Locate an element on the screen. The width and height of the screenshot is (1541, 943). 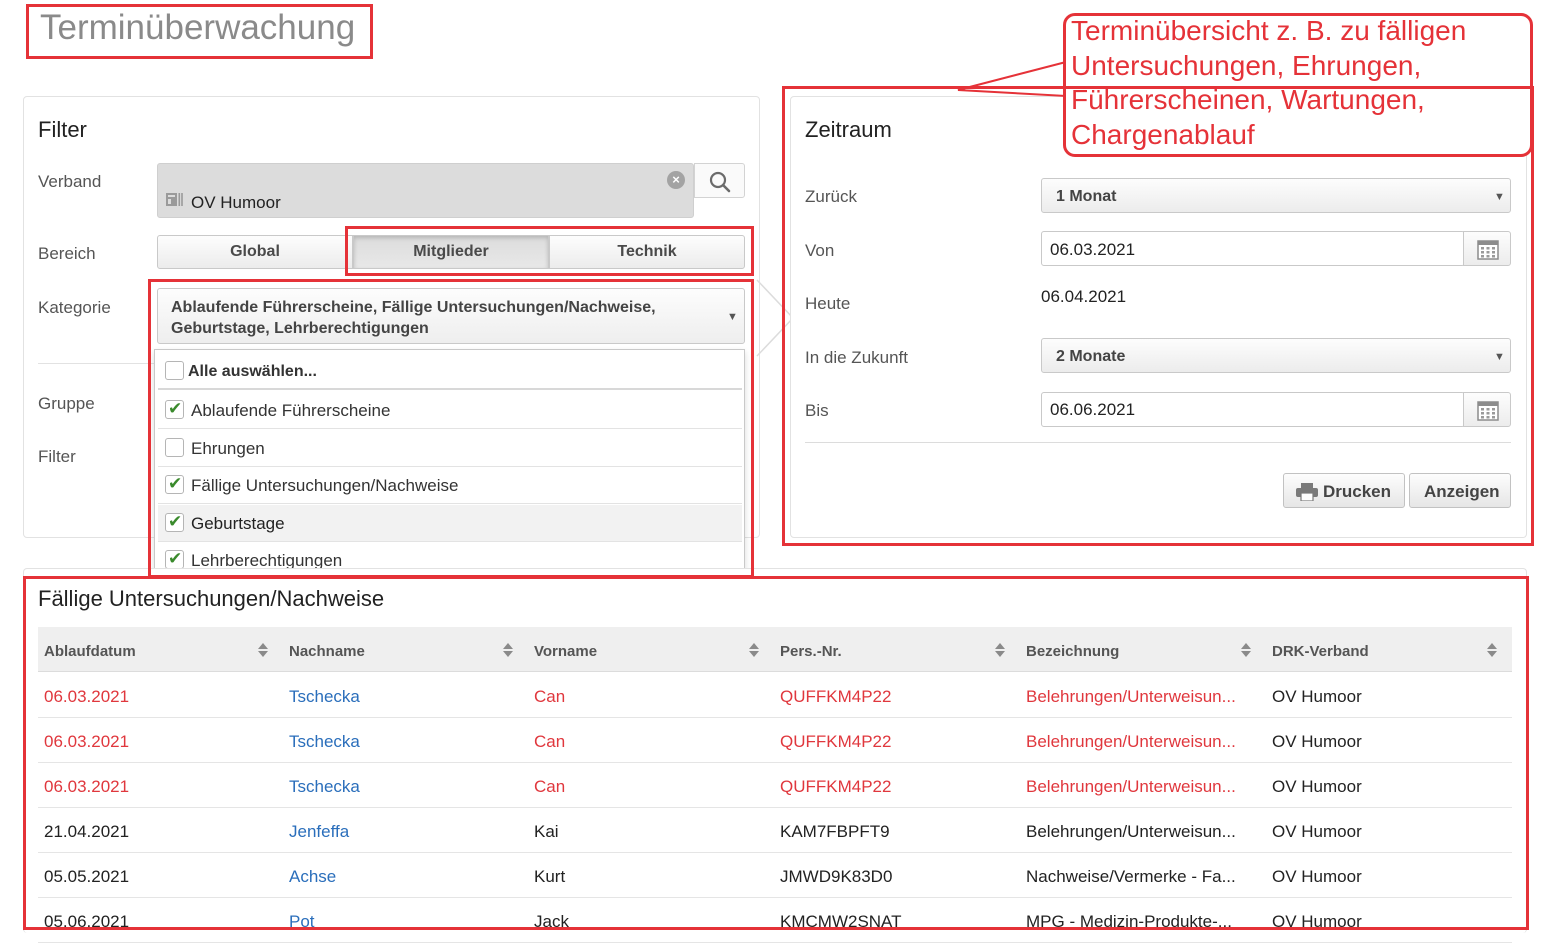
cell-persnr: KMCMW2SNAT is located at coordinates (841, 921).